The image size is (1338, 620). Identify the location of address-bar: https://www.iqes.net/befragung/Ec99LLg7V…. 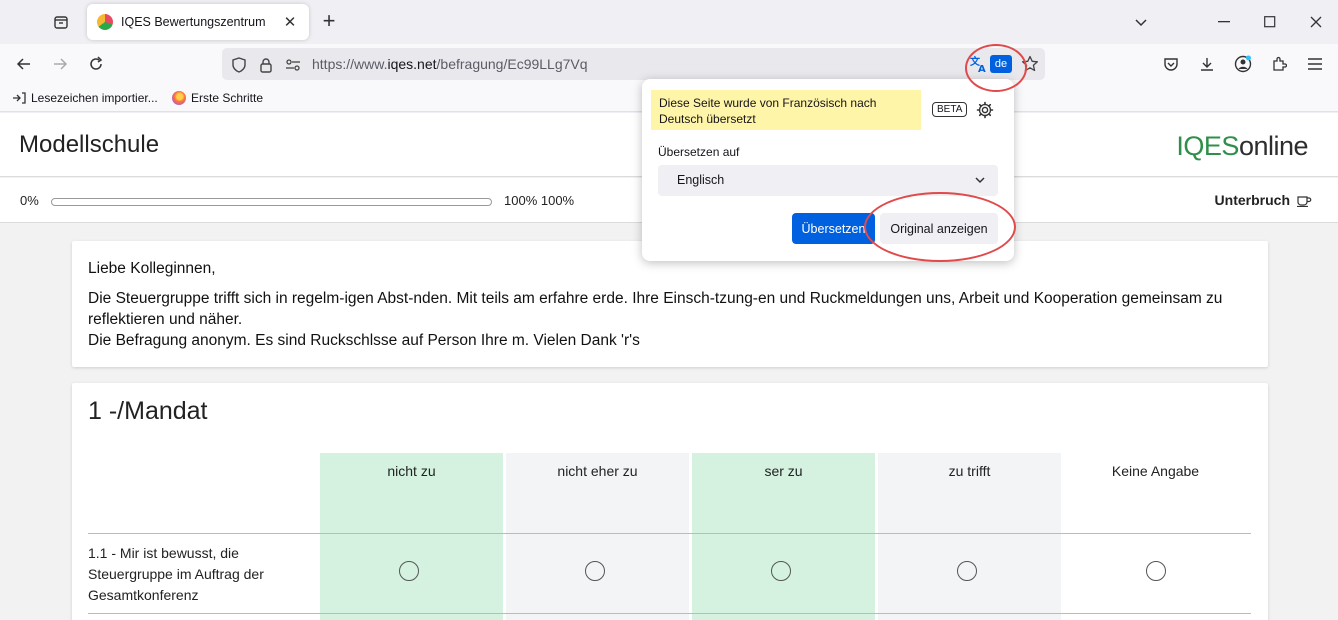
(633, 64).